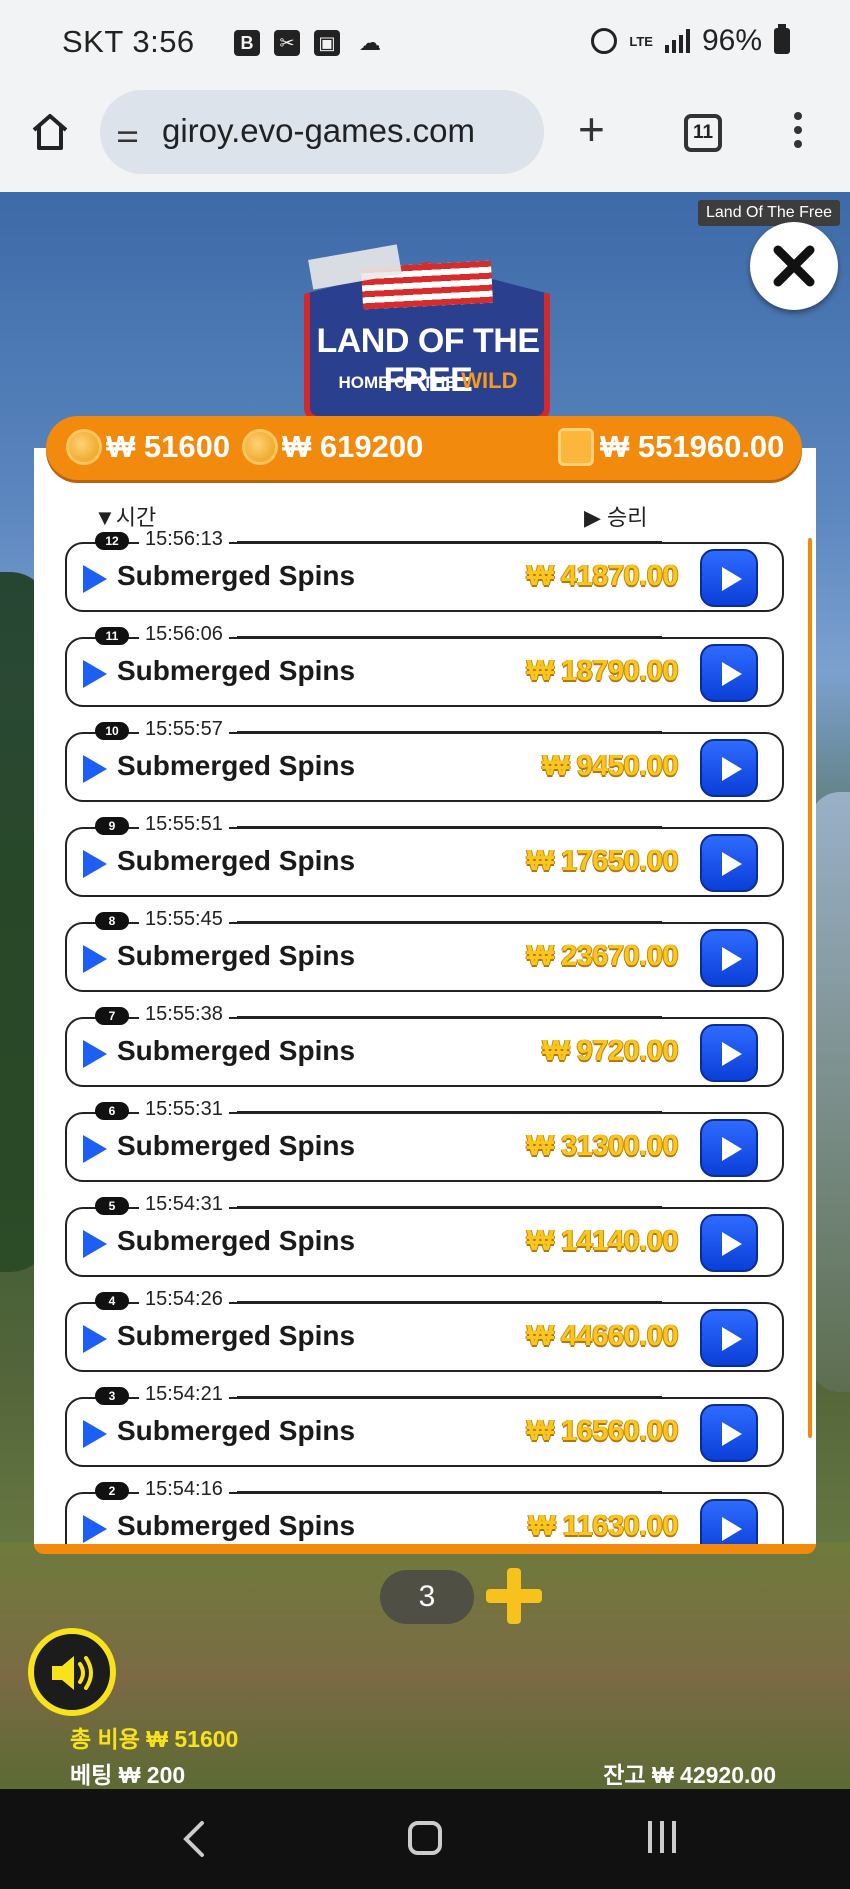  Describe the element at coordinates (184, 824) in the screenshot. I see `round-time: 15:55:51` at that location.